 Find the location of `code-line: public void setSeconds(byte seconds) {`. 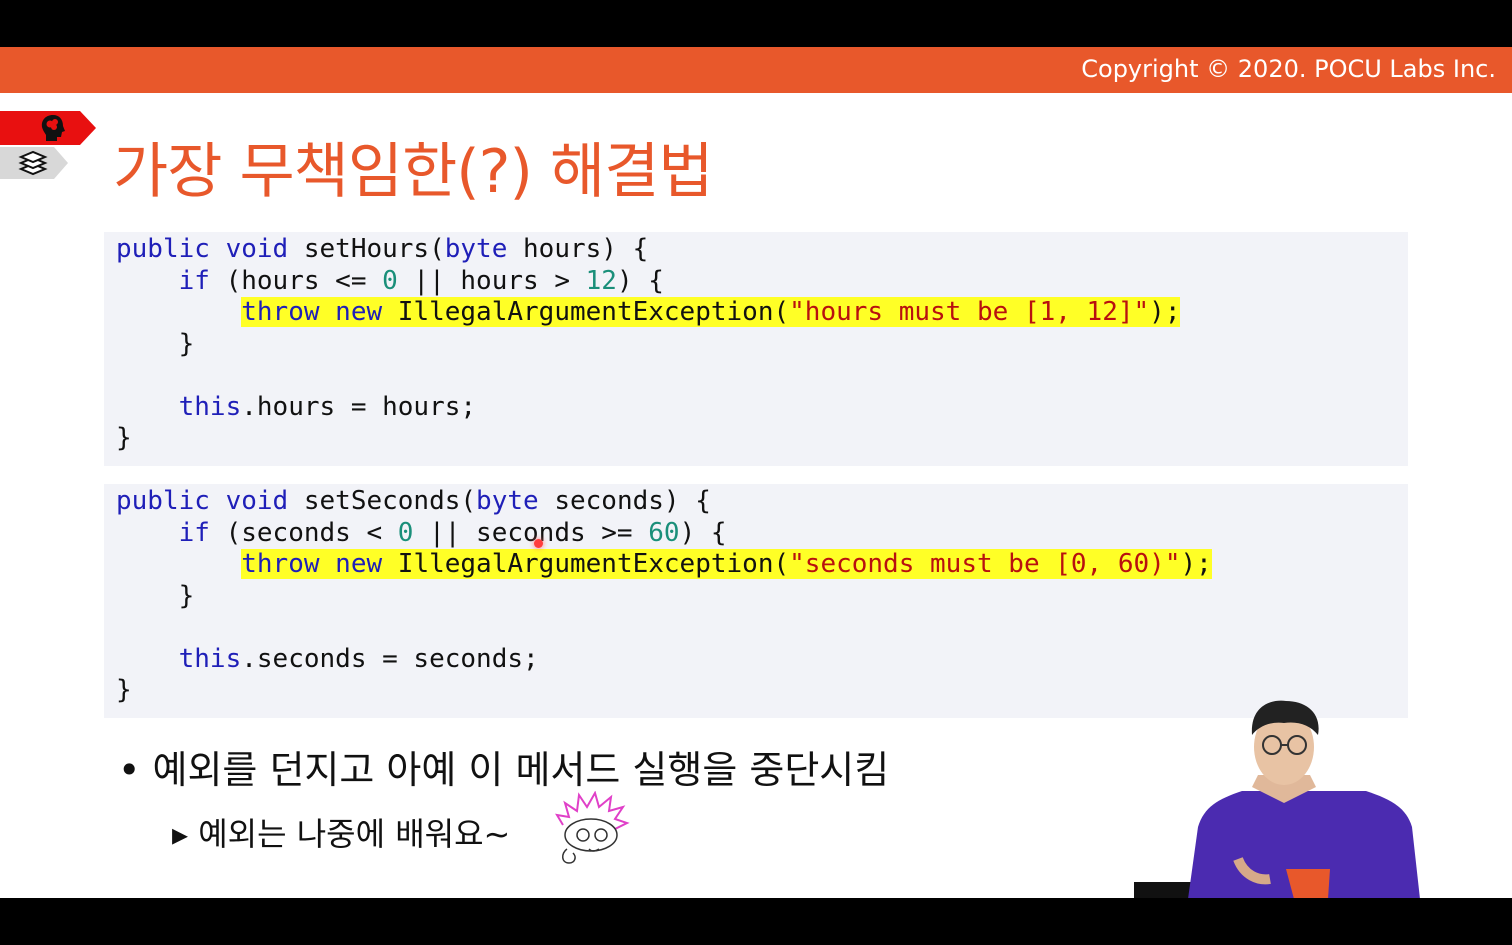

code-line: public void setSeconds(byte seconds) { is located at coordinates (413, 501).